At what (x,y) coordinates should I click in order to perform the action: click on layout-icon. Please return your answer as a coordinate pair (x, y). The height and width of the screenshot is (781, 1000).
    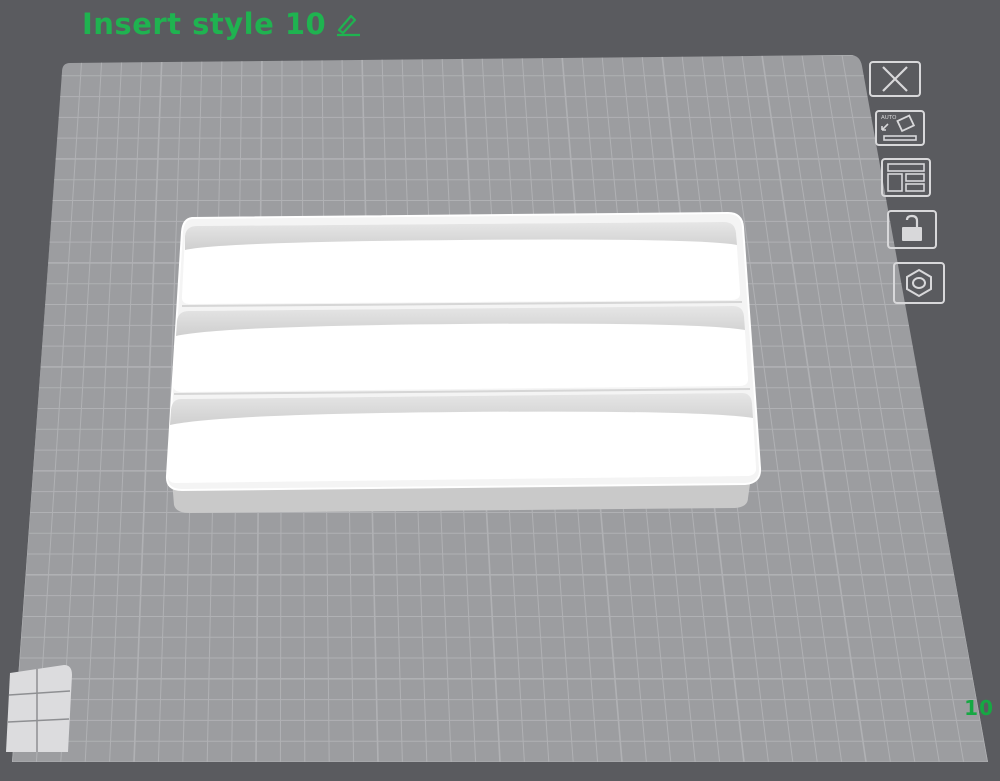
    Looking at the image, I should click on (906, 179).